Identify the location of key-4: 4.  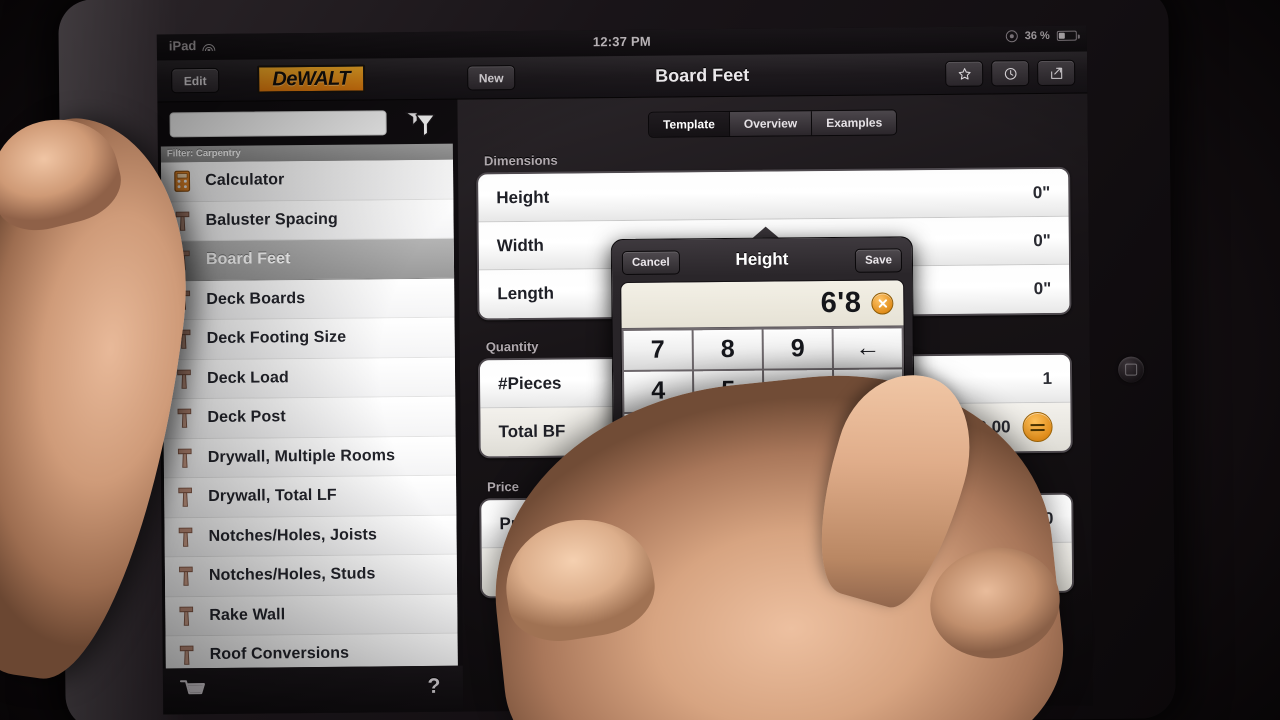
(658, 391).